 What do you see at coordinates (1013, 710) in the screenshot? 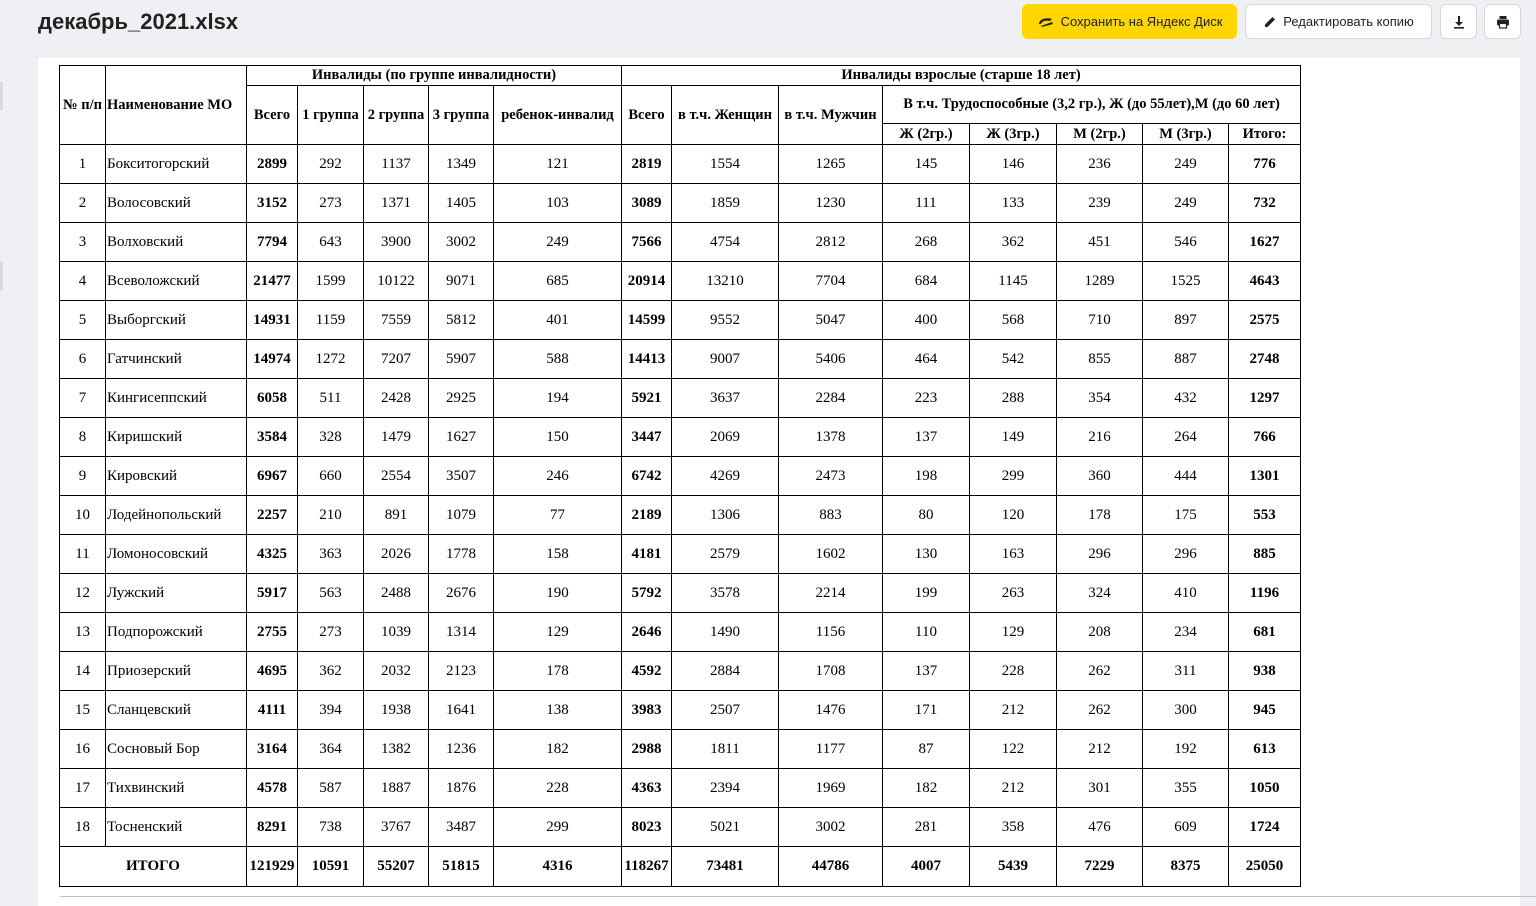
I see `table-cell: 212` at bounding box center [1013, 710].